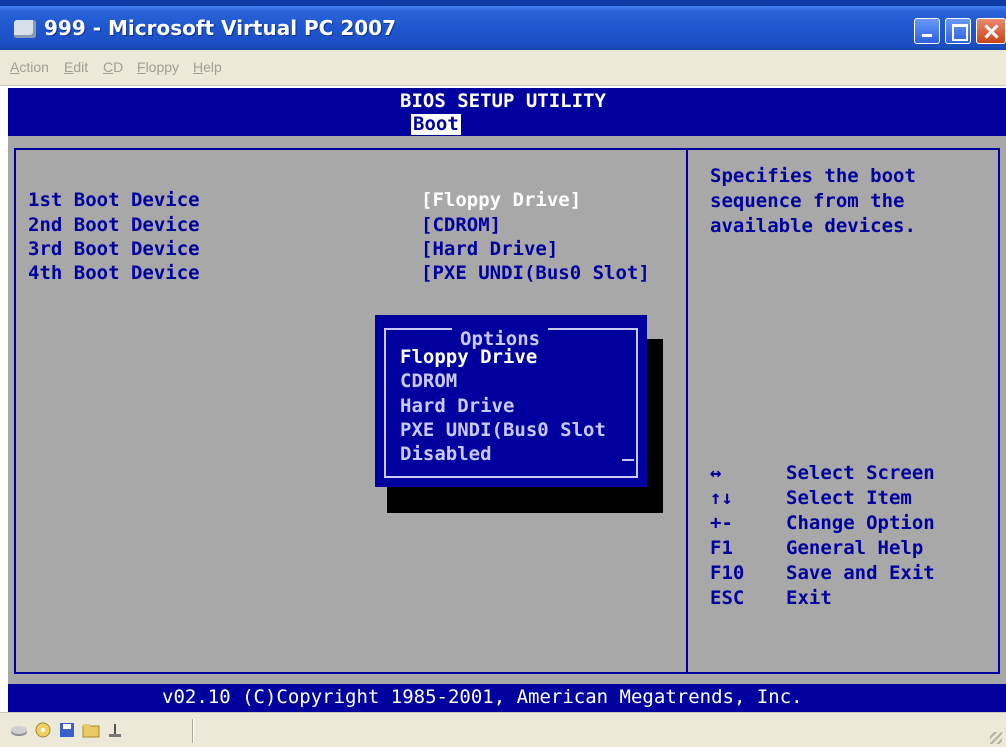  Describe the element at coordinates (822, 473) in the screenshot. I see `key-legend-select-screen: ↔ Select Screen` at that location.